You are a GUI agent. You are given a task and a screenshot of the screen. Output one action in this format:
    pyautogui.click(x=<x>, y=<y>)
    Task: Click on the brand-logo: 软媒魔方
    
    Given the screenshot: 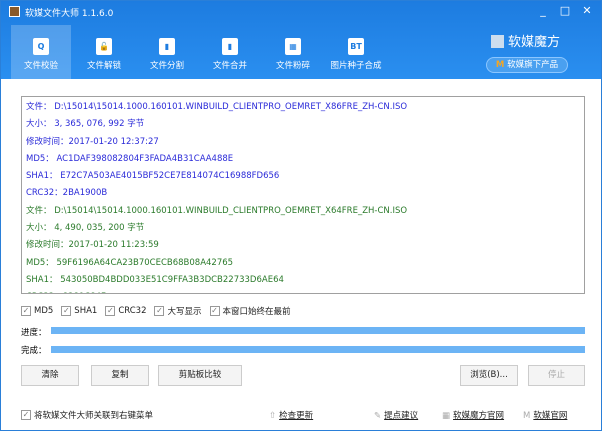 What is the action you would take?
    pyautogui.click(x=525, y=40)
    